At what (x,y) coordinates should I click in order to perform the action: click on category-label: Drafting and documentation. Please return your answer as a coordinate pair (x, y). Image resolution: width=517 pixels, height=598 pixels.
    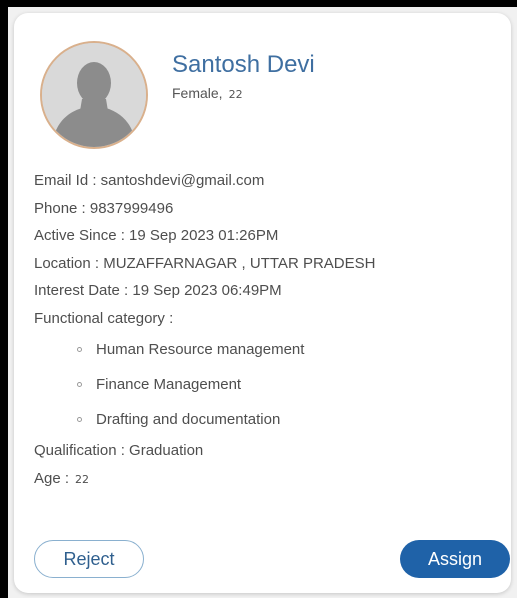
    Looking at the image, I should click on (188, 419).